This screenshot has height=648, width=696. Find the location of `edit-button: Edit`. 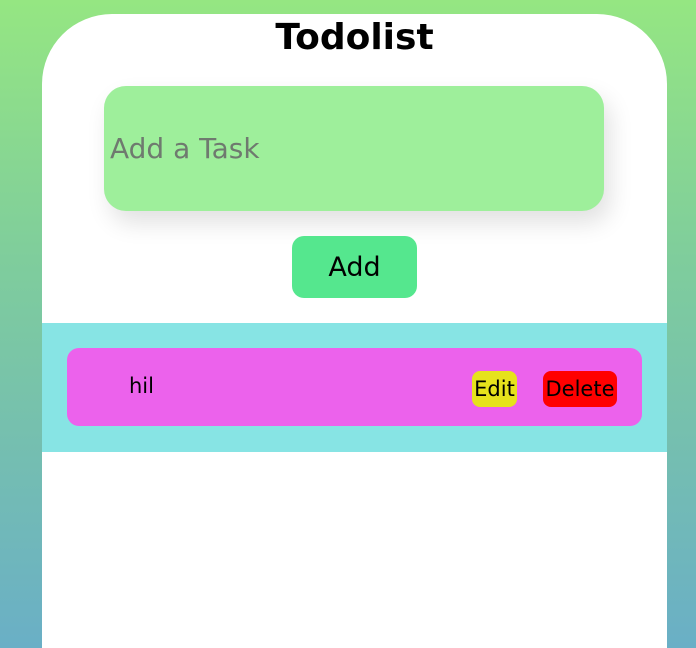

edit-button: Edit is located at coordinates (494, 389).